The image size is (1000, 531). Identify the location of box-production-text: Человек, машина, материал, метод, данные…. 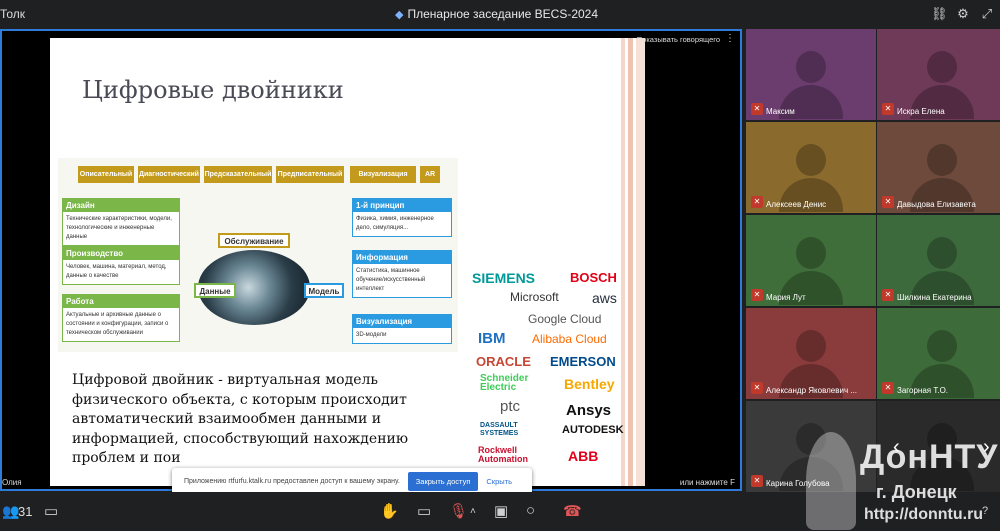
(116, 271).